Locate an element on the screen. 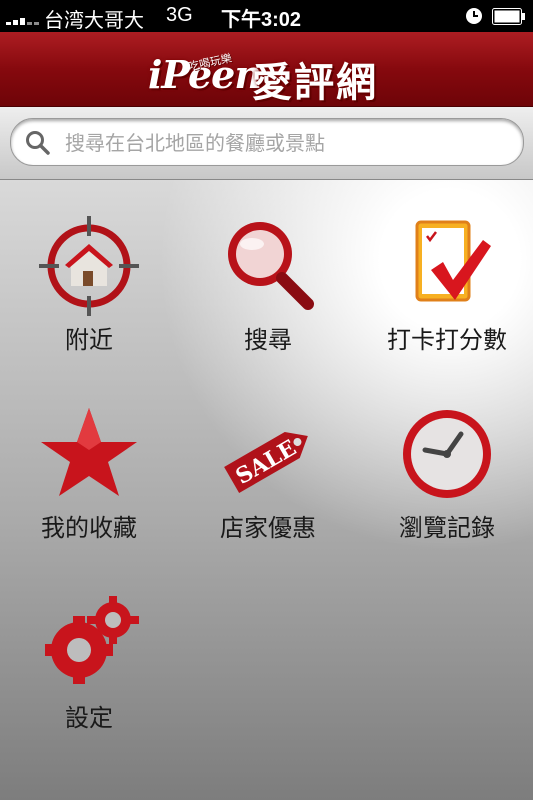  battery-icon is located at coordinates (508, 16).